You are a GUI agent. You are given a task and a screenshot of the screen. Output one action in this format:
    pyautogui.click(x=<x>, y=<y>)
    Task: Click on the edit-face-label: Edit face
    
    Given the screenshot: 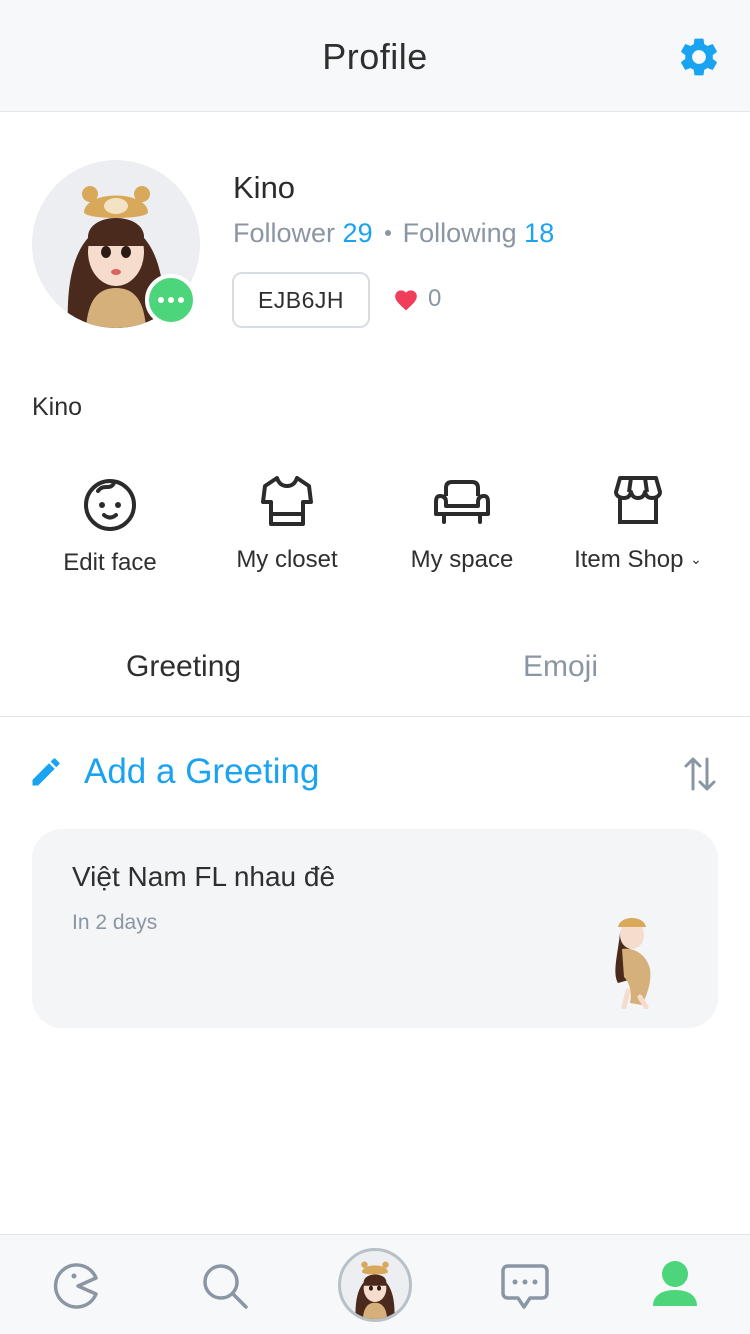 What is the action you would take?
    pyautogui.click(x=110, y=562)
    